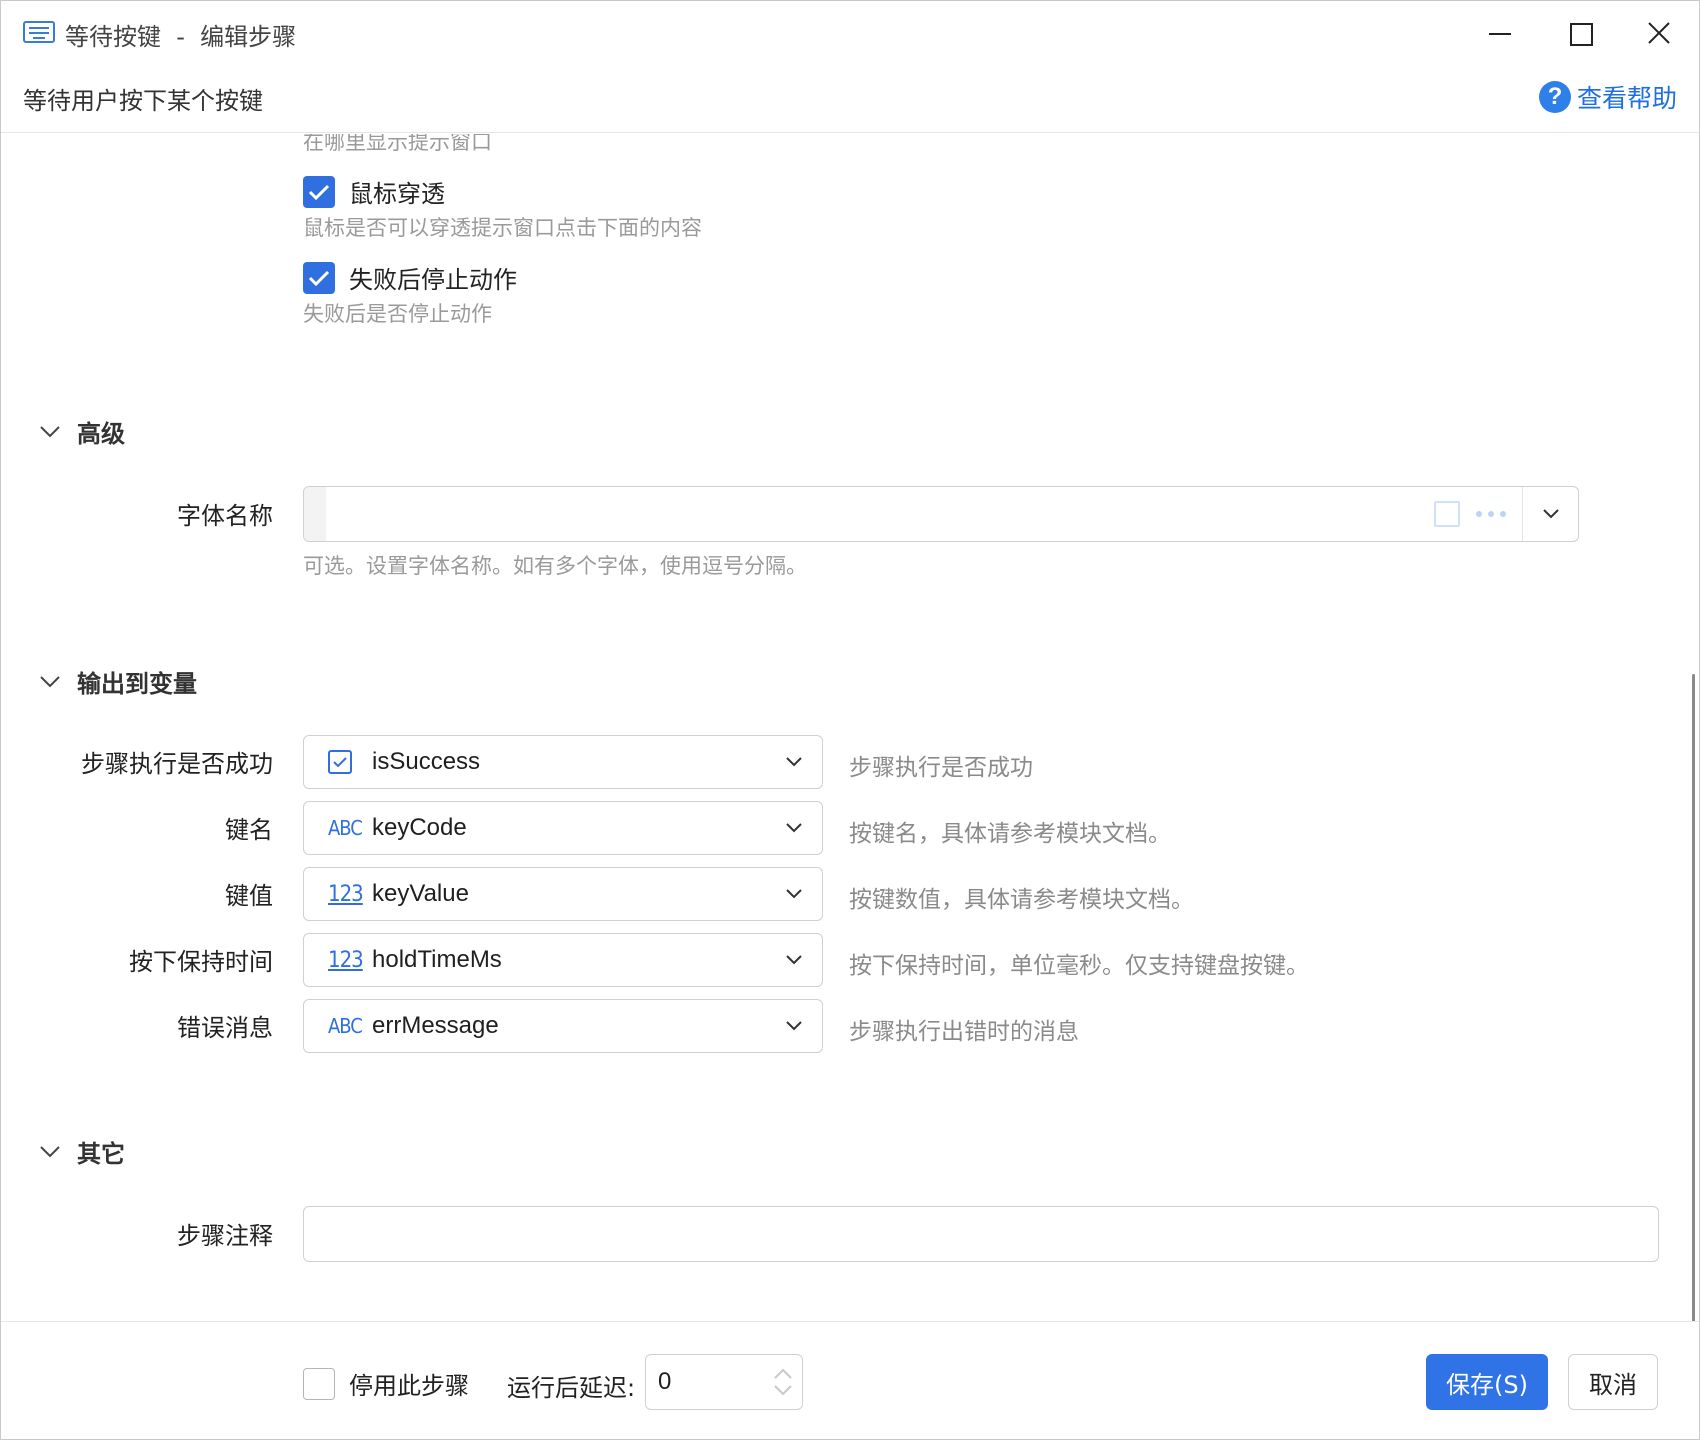 Image resolution: width=1700 pixels, height=1440 pixels. What do you see at coordinates (563, 1026) in the screenshot?
I see `output-variable-select: ABC errMessage` at bounding box center [563, 1026].